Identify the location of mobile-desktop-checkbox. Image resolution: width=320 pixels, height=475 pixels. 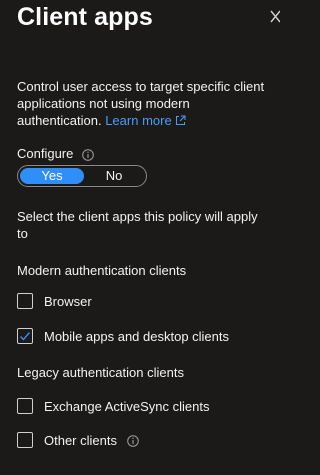
(25, 336).